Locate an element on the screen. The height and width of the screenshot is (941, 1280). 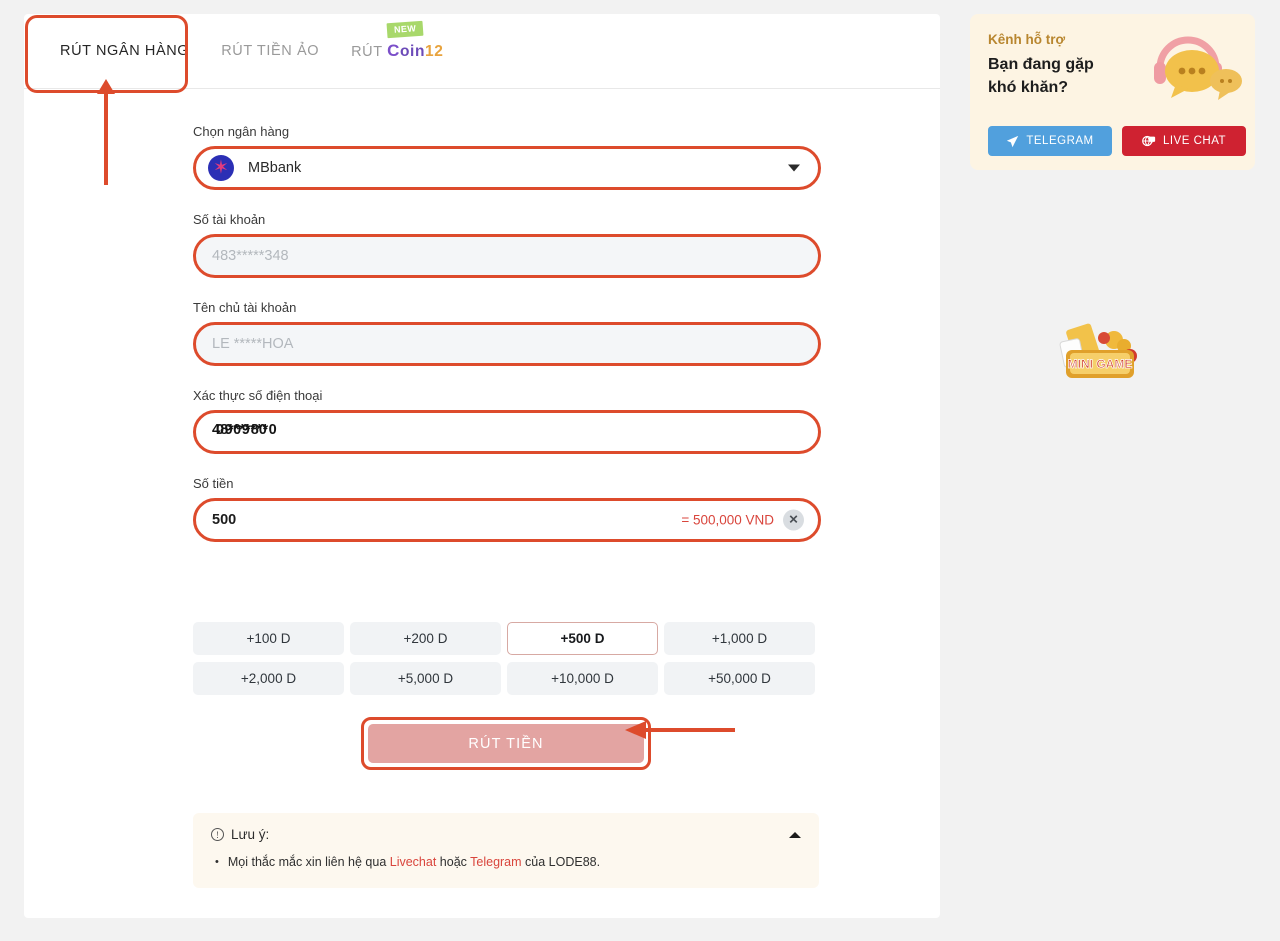
quick-amount-100: +100 D is located at coordinates (268, 638).